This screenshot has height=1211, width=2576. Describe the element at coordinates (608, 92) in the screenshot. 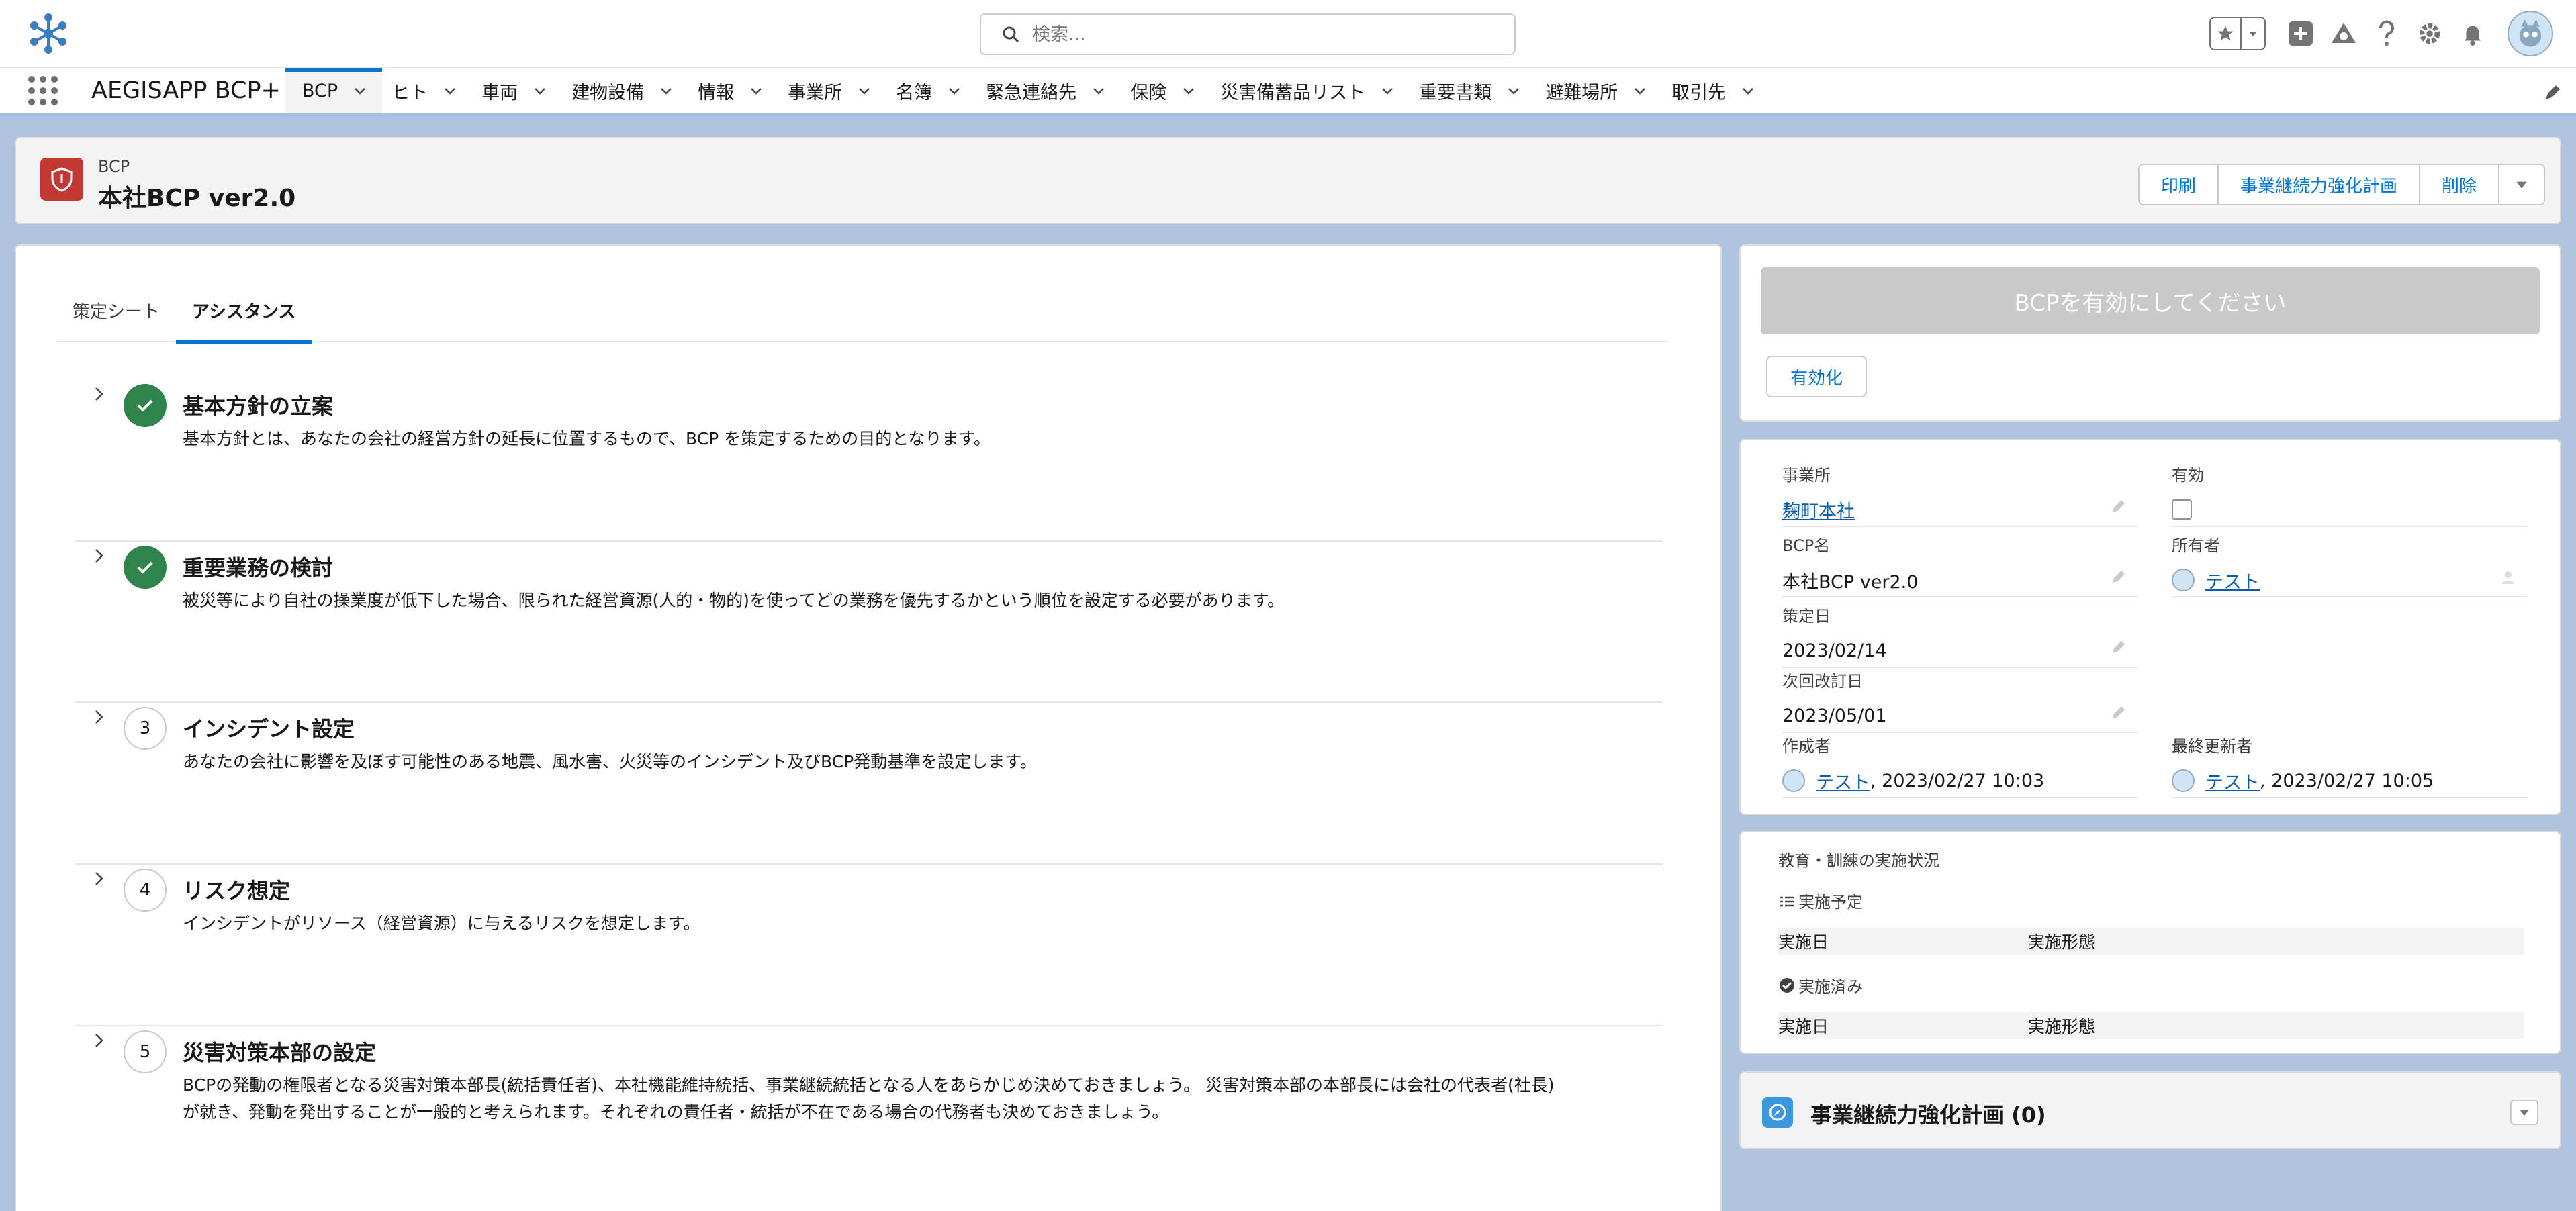

I see `nav-item-label: 建物設備` at that location.